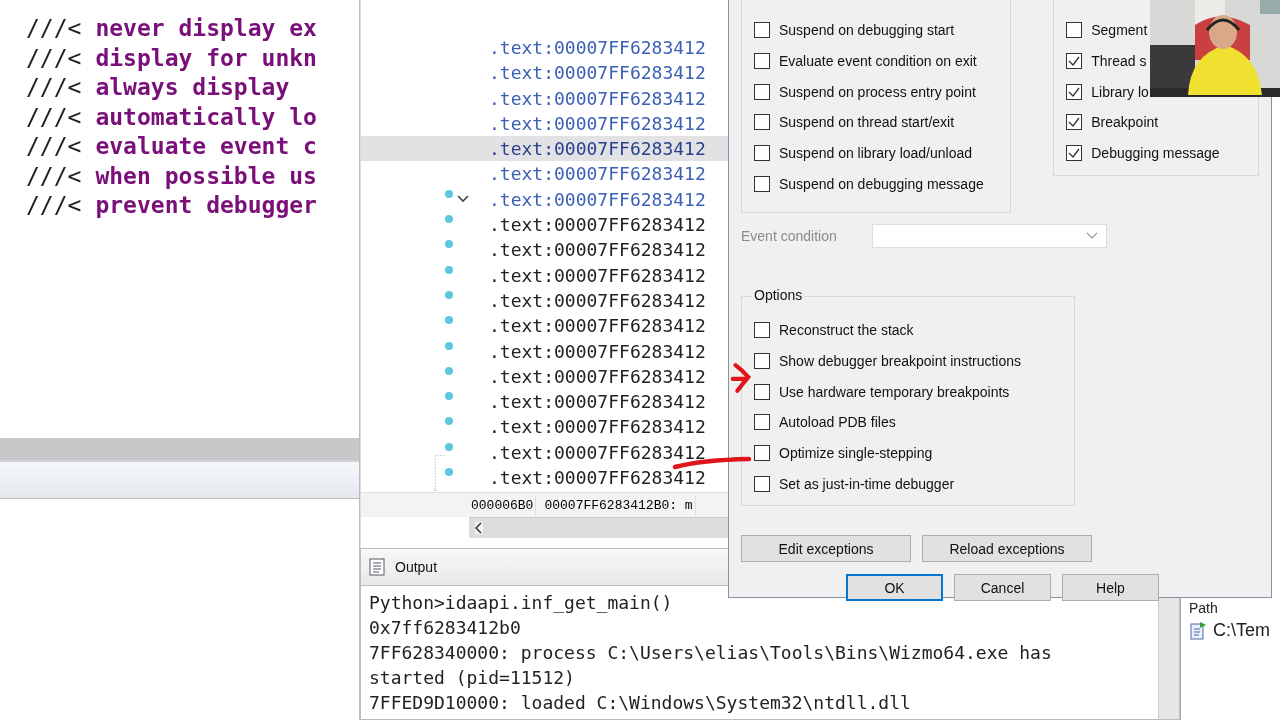  I want to click on status-offset: 000006B0, so click(503, 505).